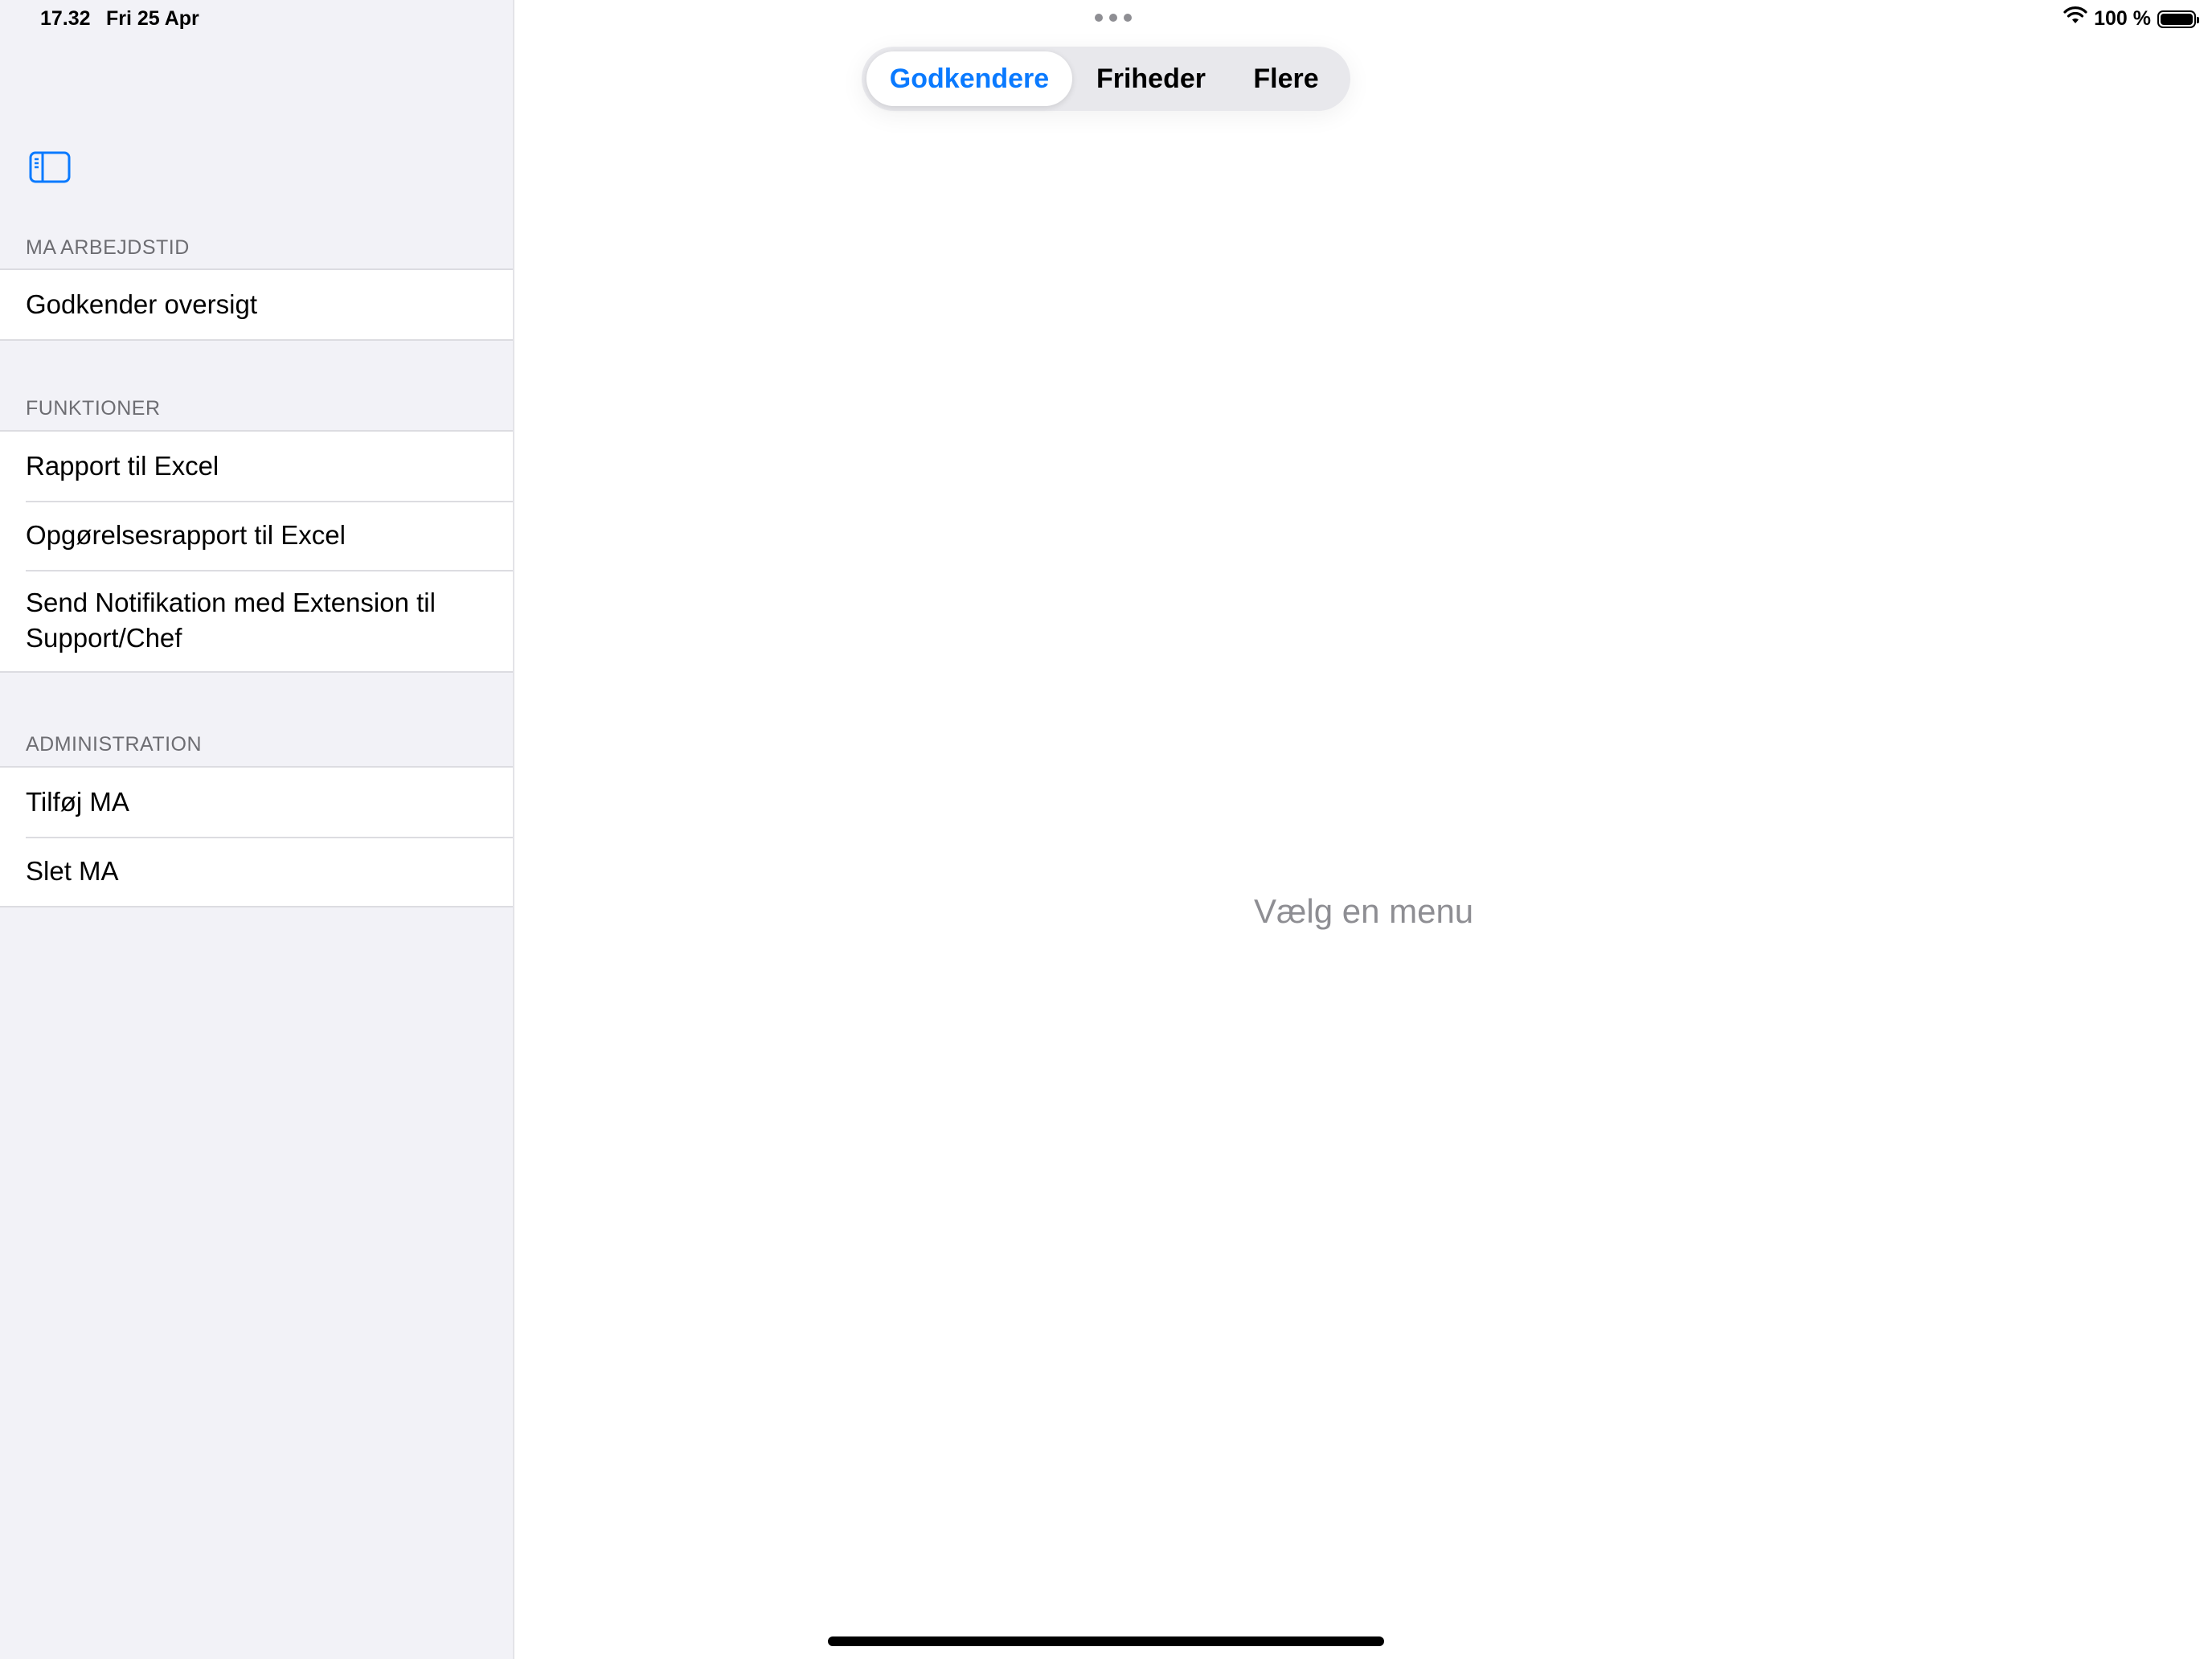  What do you see at coordinates (108, 248) in the screenshot?
I see `section-header-ma-arbejdstid: MA ARBEJDSTID` at bounding box center [108, 248].